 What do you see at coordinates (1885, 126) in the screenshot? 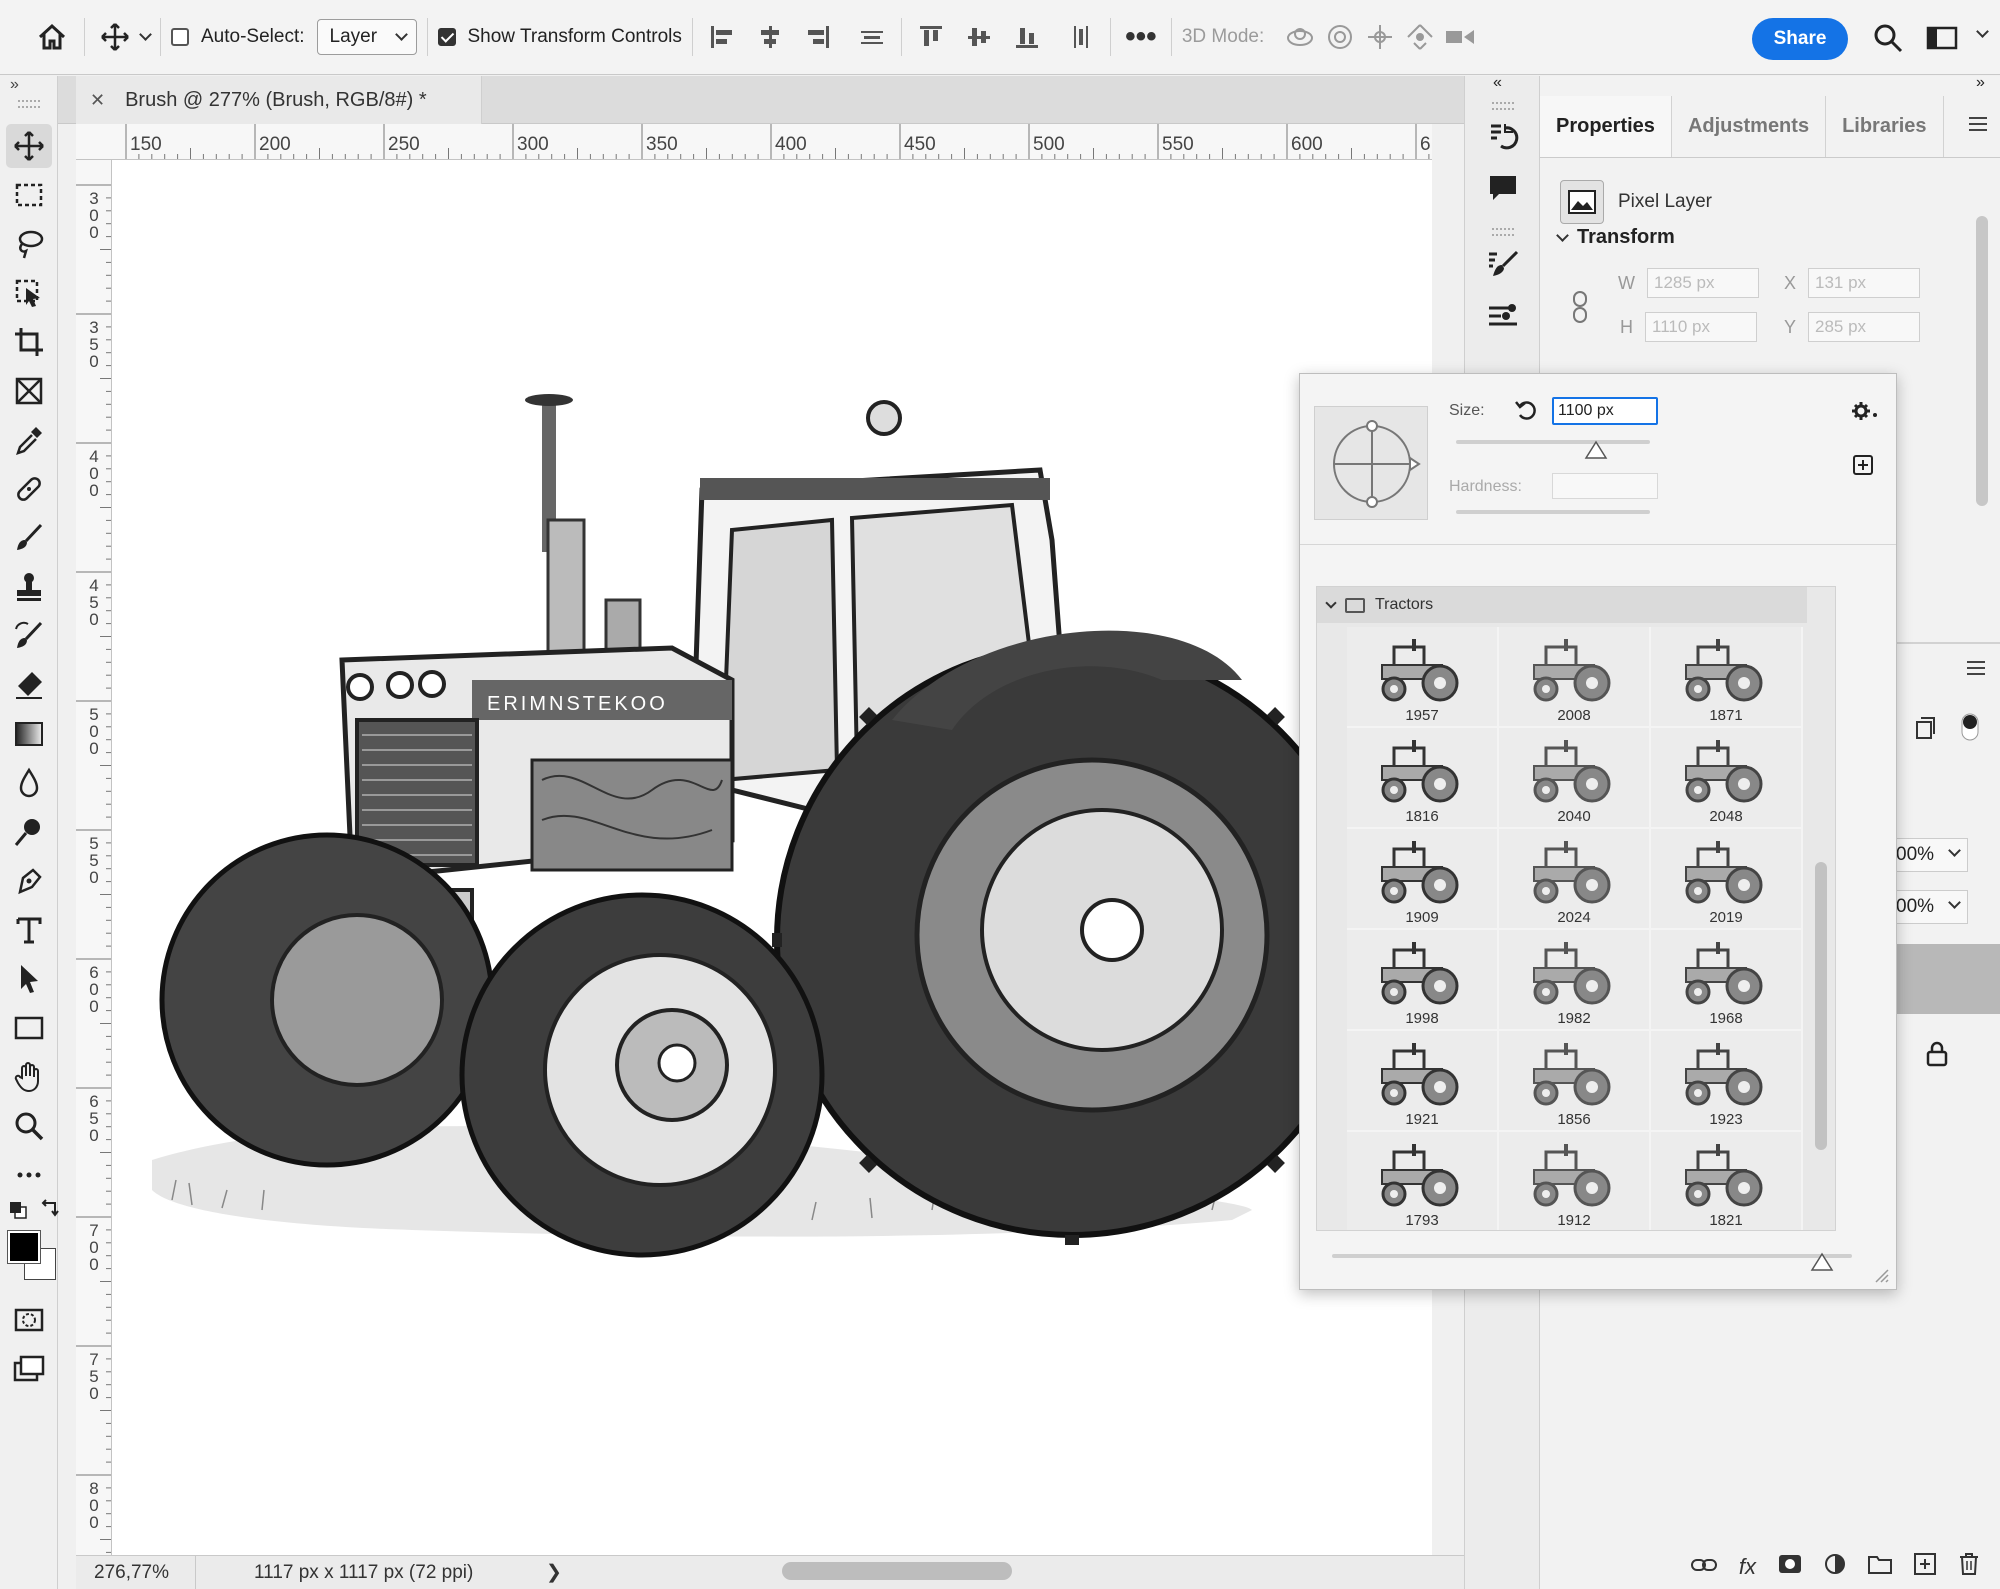
I see `tab-libraries: Libraries` at bounding box center [1885, 126].